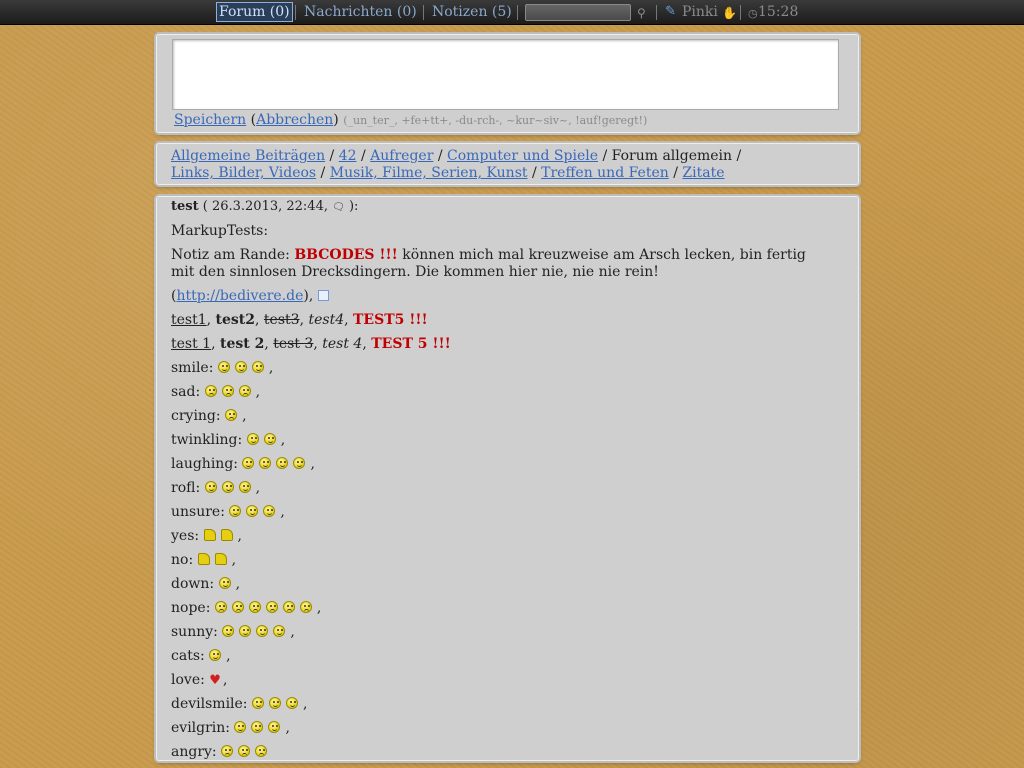  I want to click on nav-notes: Notizen (5), so click(472, 12).